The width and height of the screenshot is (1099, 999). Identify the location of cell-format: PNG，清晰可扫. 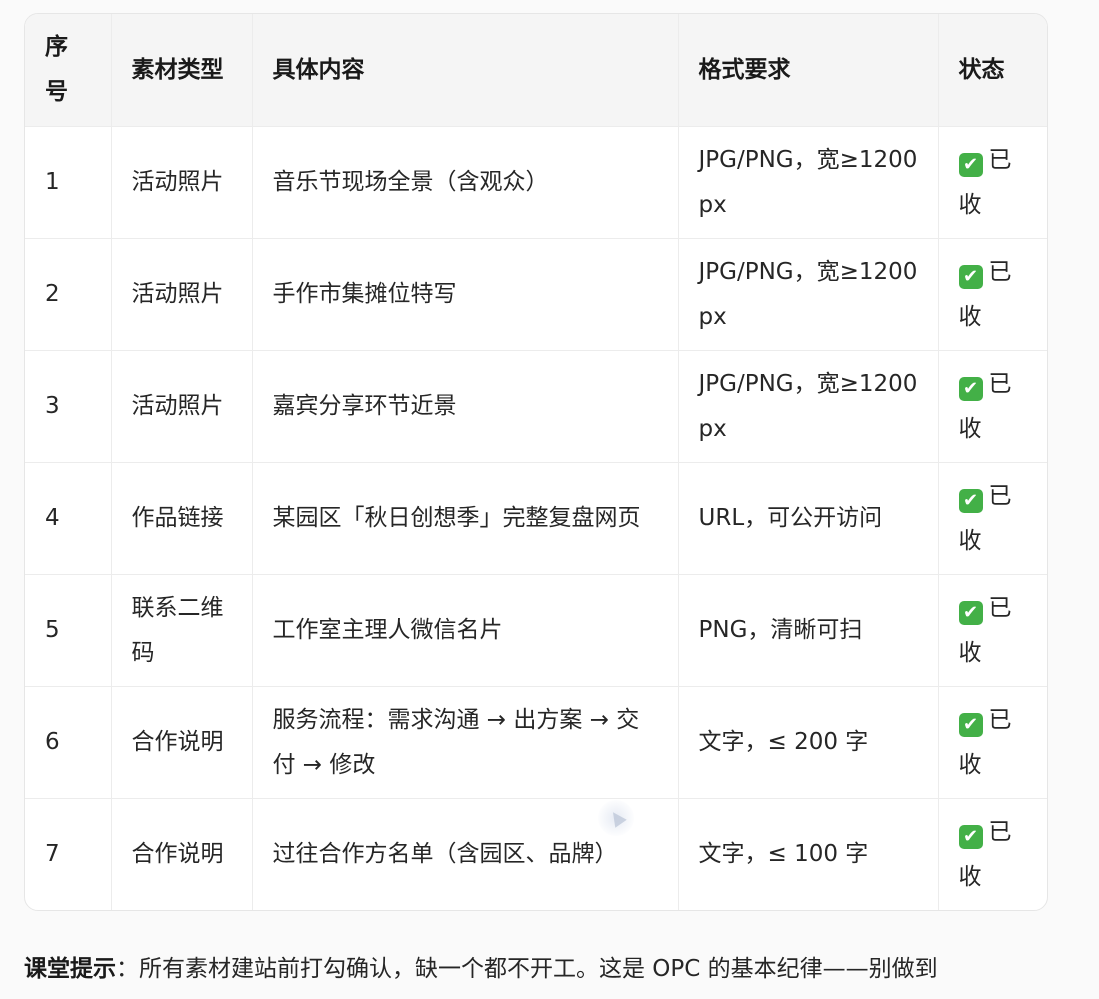
(808, 630).